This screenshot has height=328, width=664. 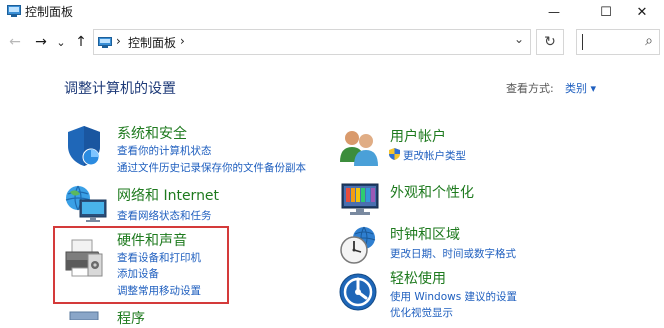 What do you see at coordinates (418, 278) in the screenshot?
I see `category-ease-of-access: 轻松使用` at bounding box center [418, 278].